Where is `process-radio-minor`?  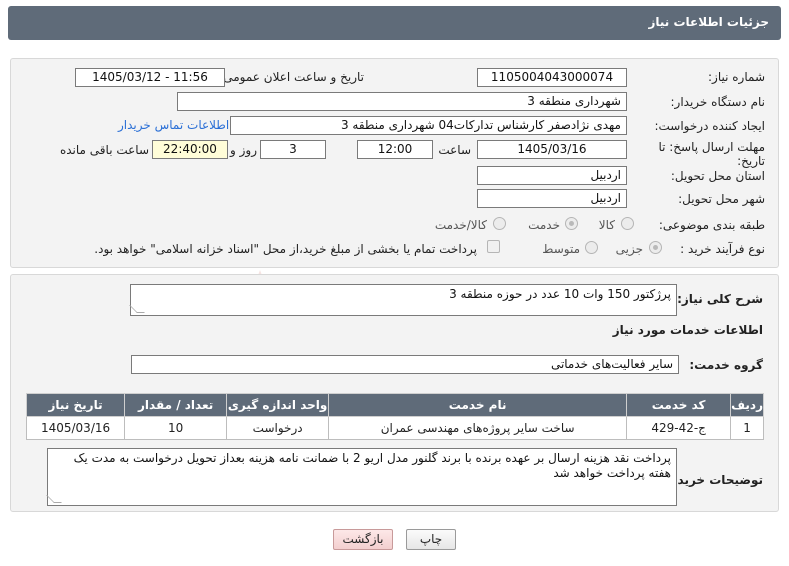
process-radio-minor is located at coordinates (655, 247).